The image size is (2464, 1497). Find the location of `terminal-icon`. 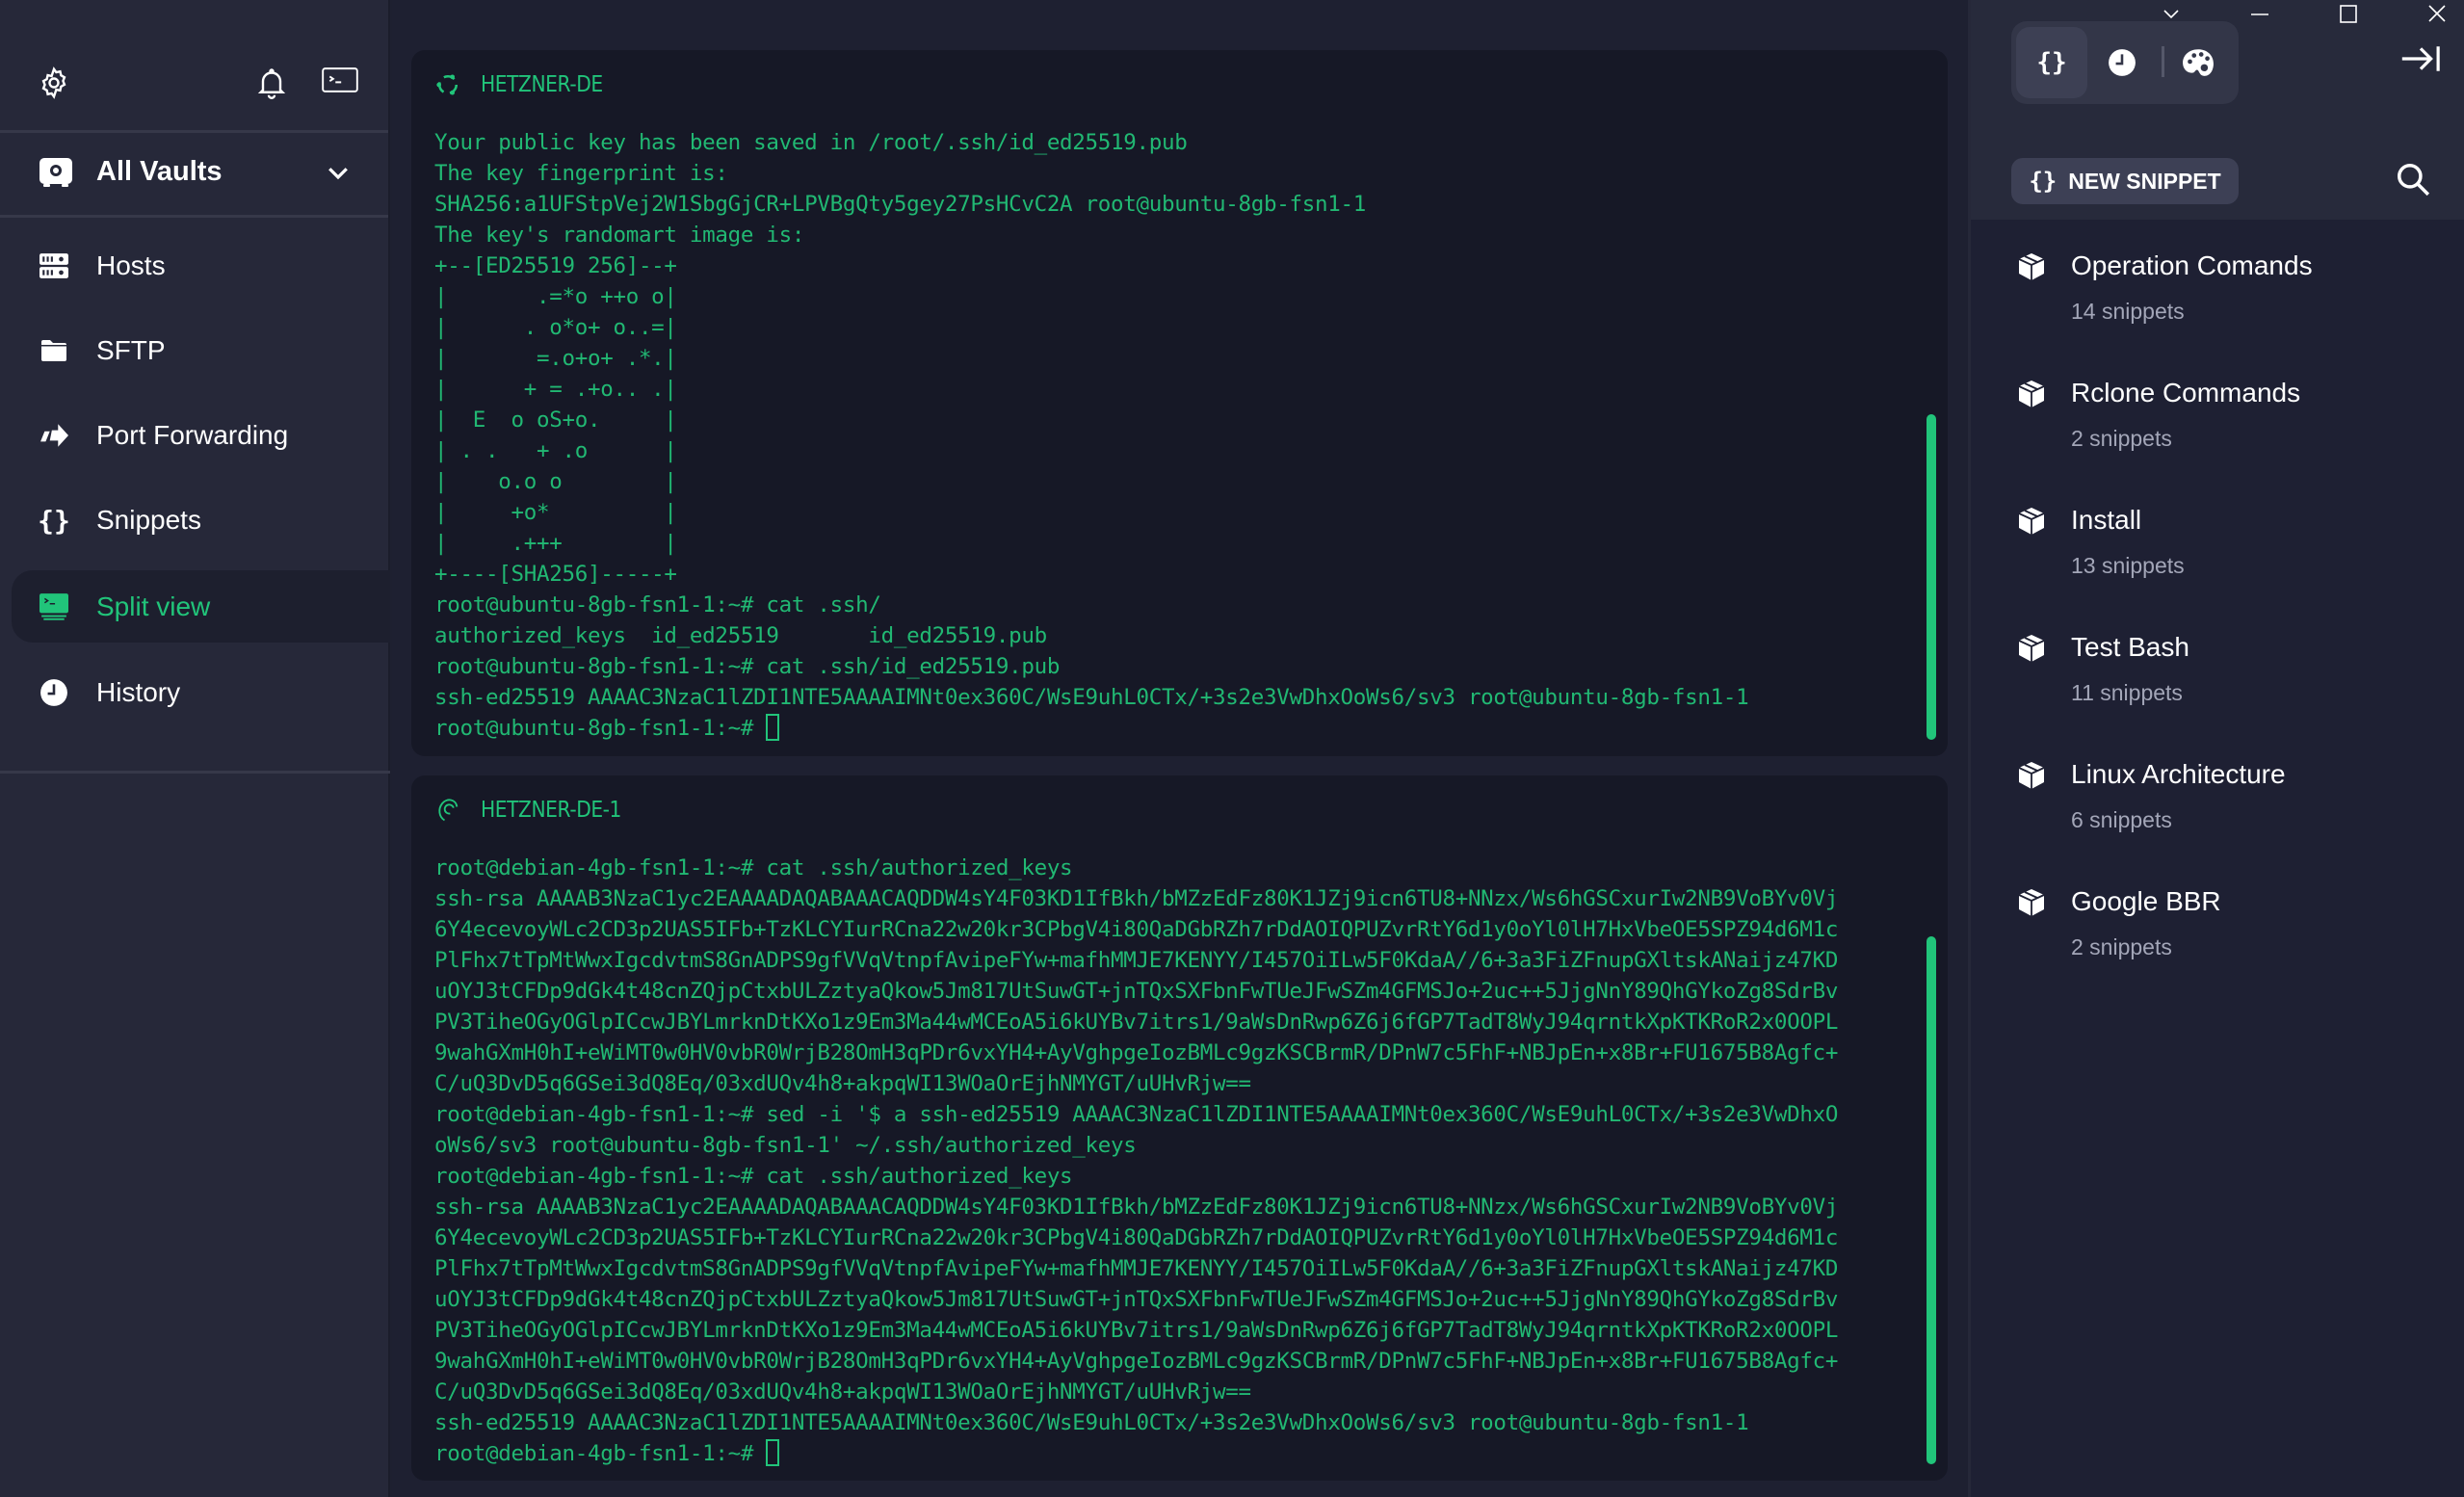

terminal-icon is located at coordinates (340, 83).